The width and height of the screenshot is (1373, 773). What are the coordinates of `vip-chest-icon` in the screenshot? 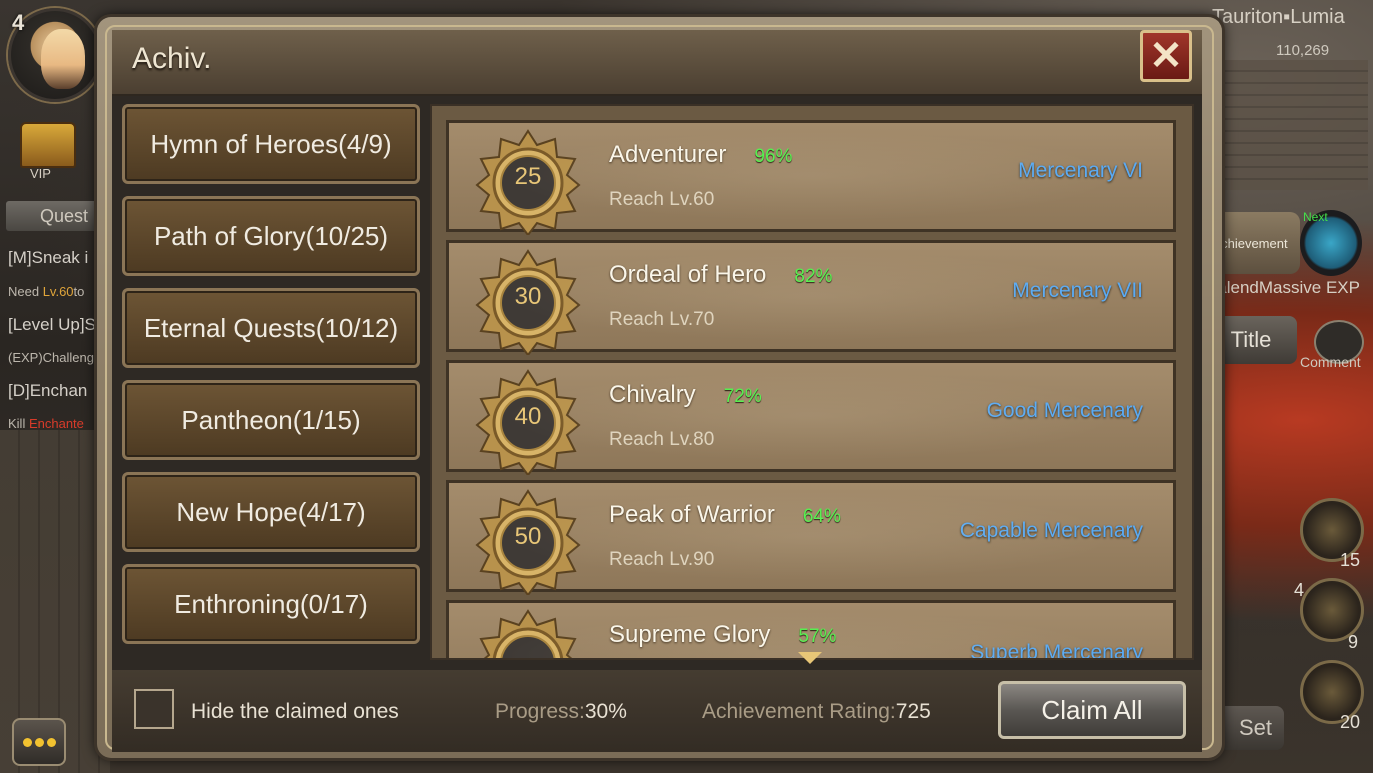 It's located at (48, 145).